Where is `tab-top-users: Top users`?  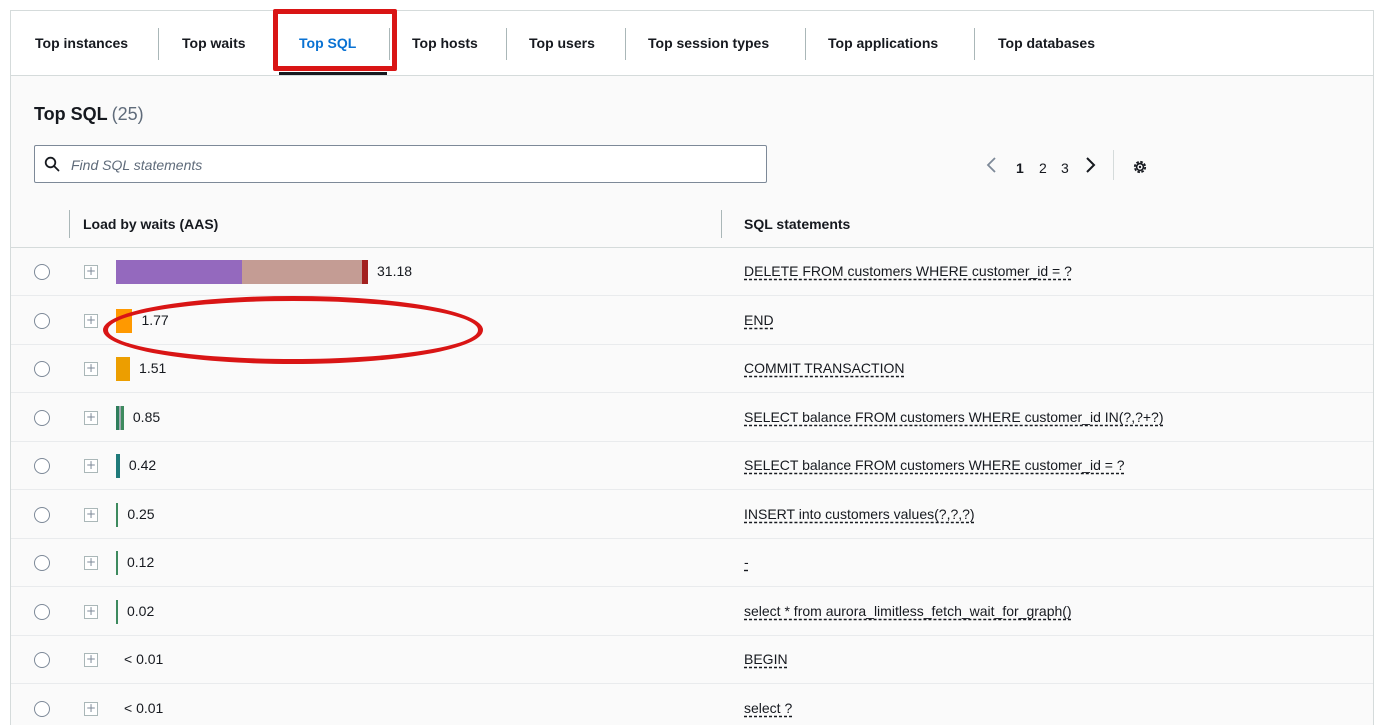
tab-top-users: Top users is located at coordinates (562, 47).